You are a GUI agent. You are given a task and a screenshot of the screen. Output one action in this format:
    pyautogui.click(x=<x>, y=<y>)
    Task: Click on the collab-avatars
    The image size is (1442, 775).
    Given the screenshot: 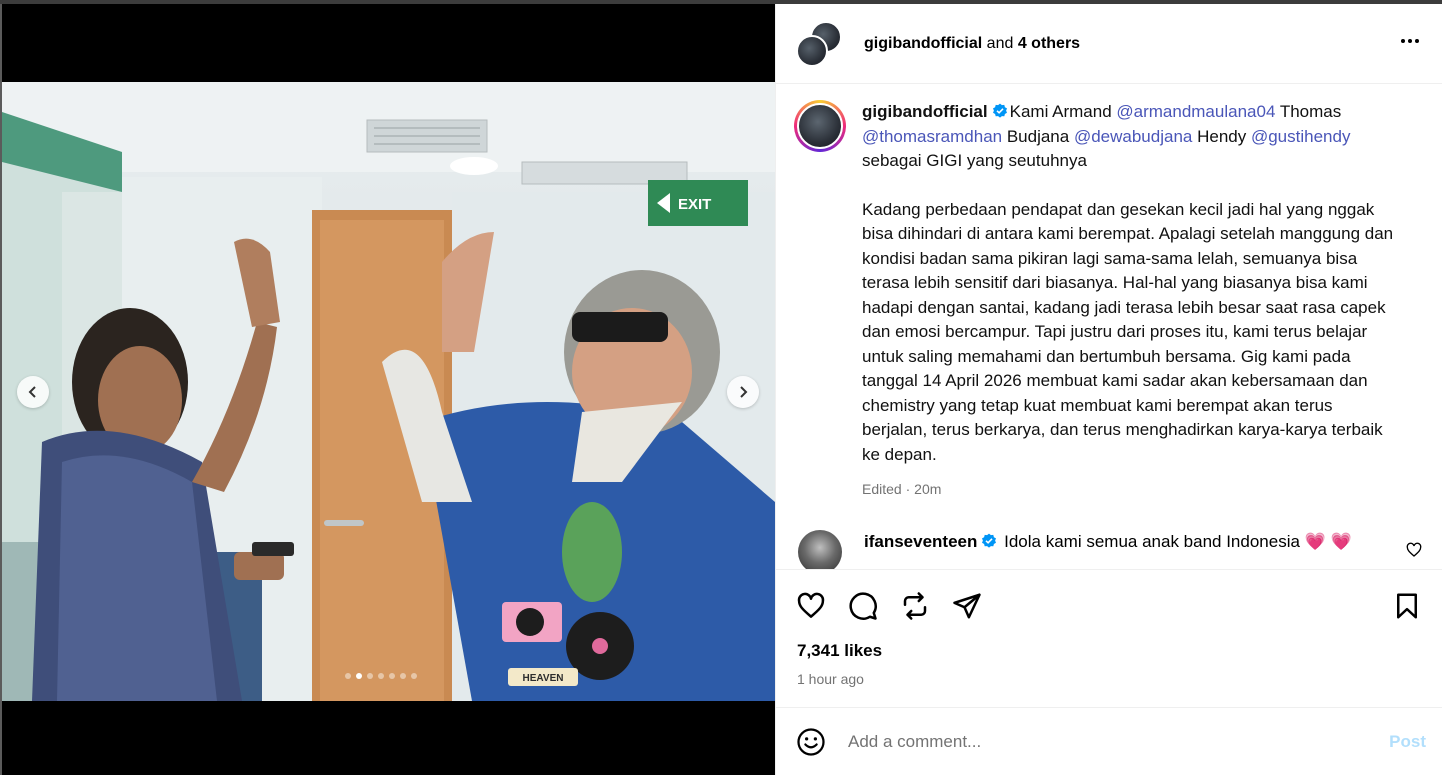 What is the action you would take?
    pyautogui.click(x=819, y=43)
    